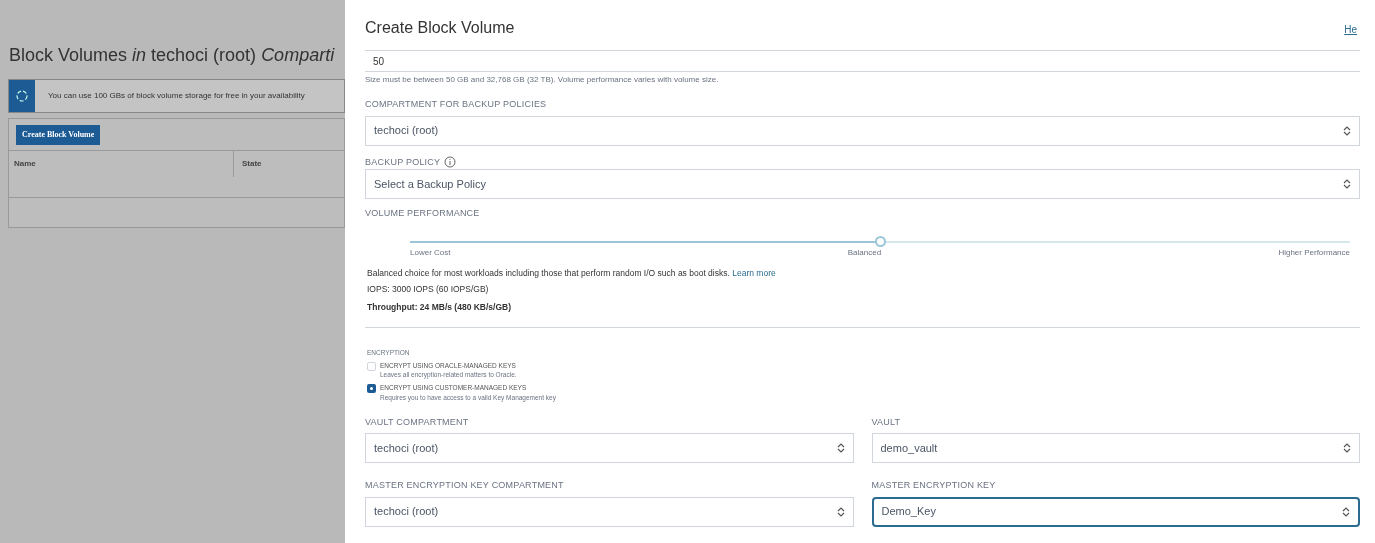 The width and height of the screenshot is (1375, 543). I want to click on select-field: Demo_Key, so click(1115, 511).